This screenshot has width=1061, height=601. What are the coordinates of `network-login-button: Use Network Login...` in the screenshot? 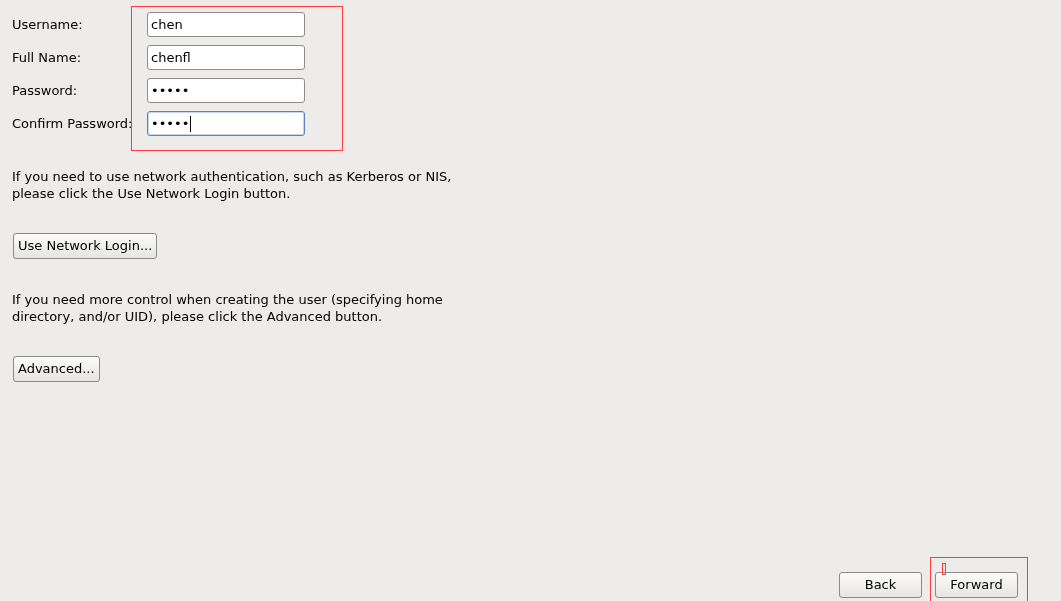 It's located at (85, 246).